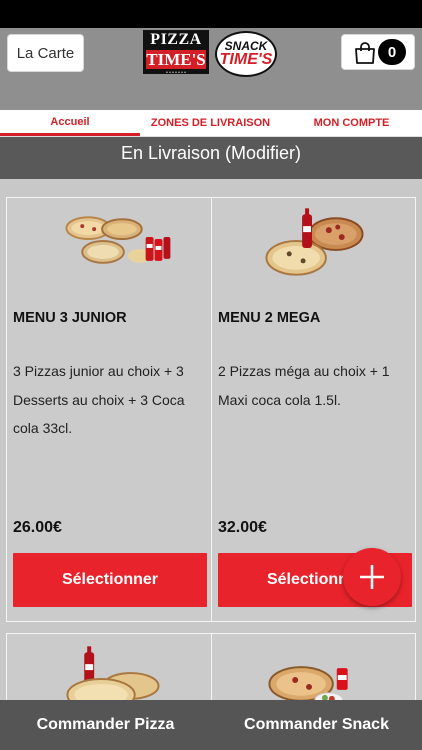 The image size is (422, 750). Describe the element at coordinates (110, 580) in the screenshot. I see `select-button: Sélectionner` at that location.